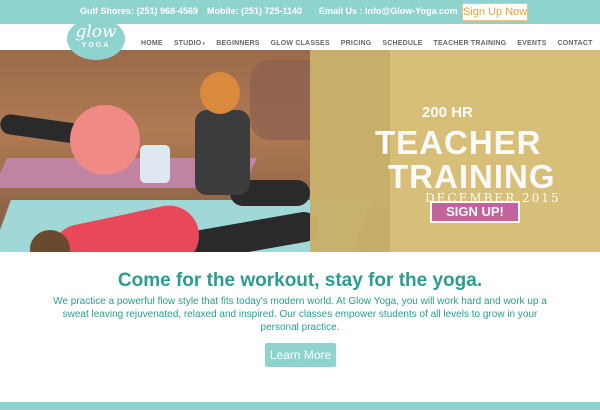 The image size is (600, 410). I want to click on hero-photo-student, so click(105, 140).